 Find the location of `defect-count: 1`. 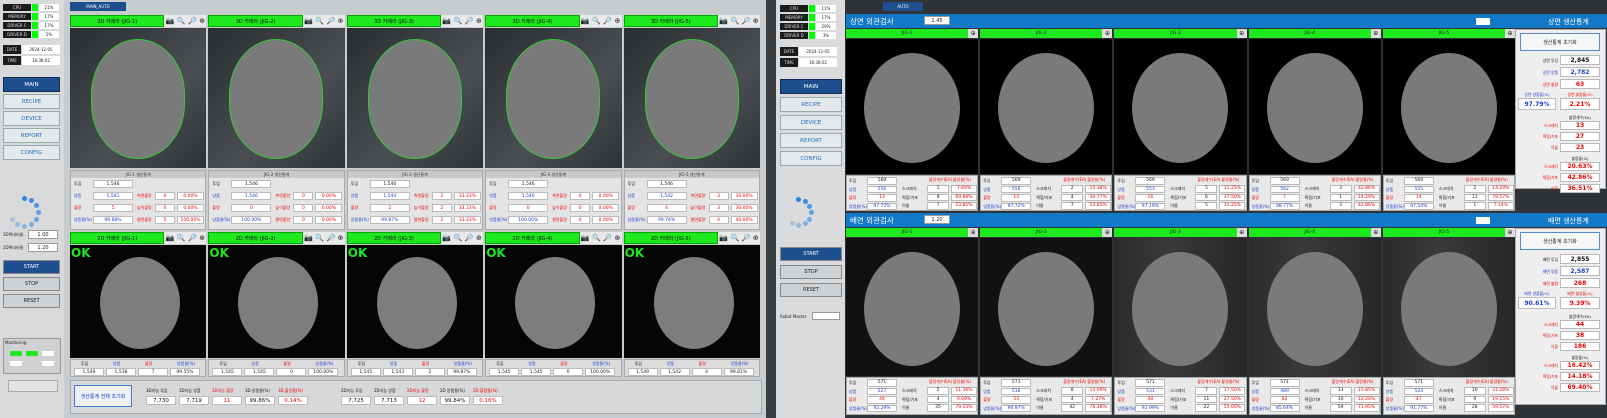

defect-count: 1 is located at coordinates (1474, 206).